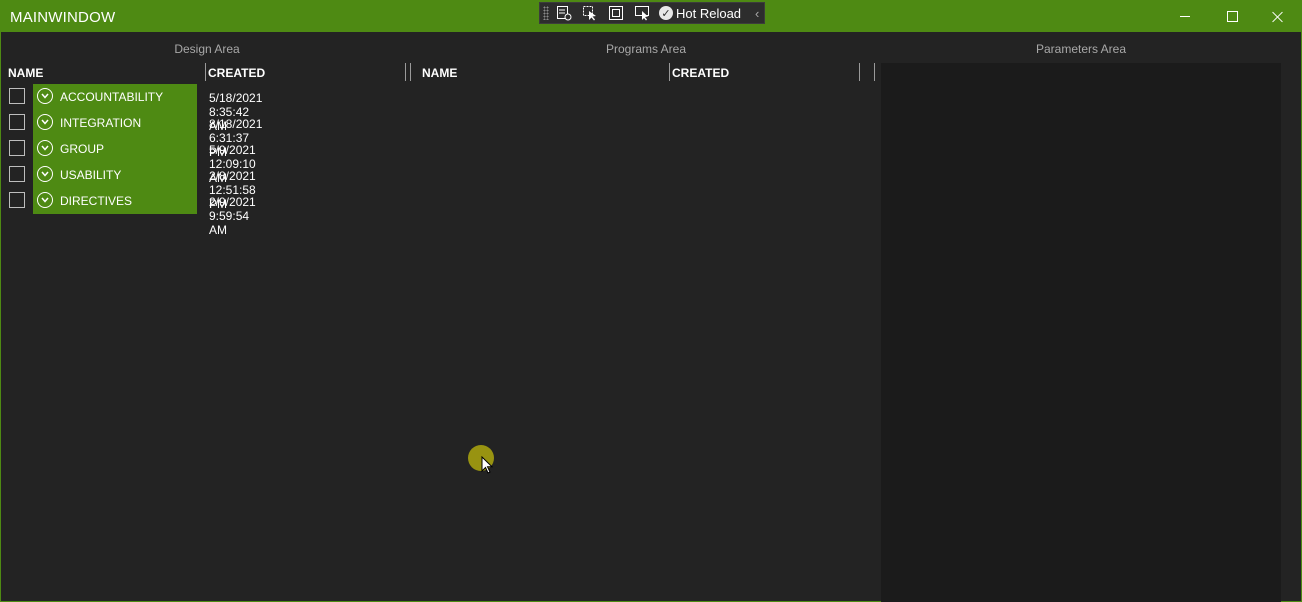 The width and height of the screenshot is (1302, 602). I want to click on row-name: USABILITY, so click(91, 175).